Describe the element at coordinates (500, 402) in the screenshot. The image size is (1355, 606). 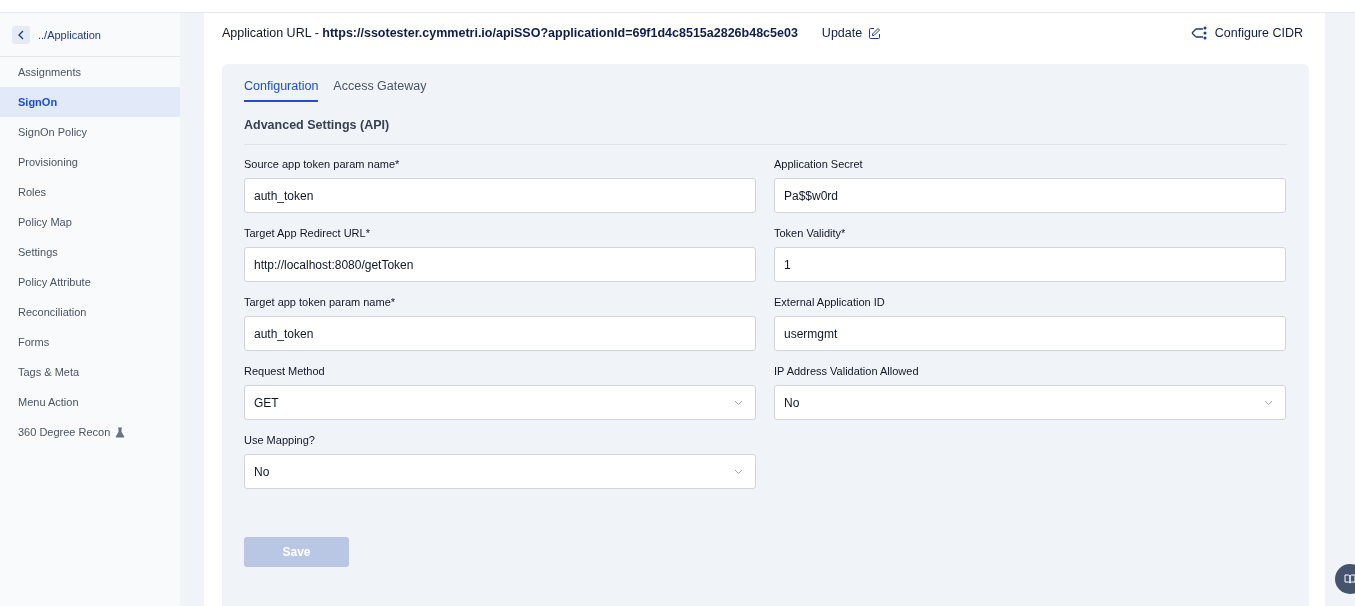
I see `select-field: GET` at that location.